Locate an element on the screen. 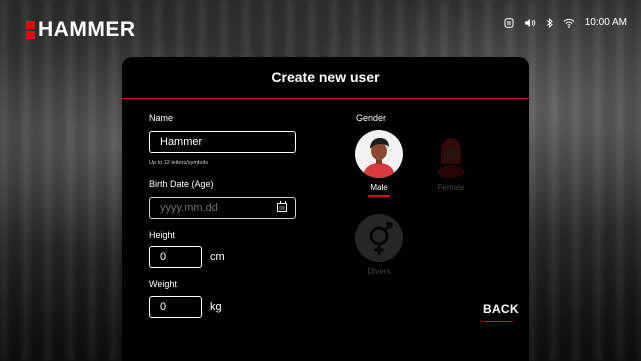 The height and width of the screenshot is (361, 641). male-label: Male is located at coordinates (379, 187).